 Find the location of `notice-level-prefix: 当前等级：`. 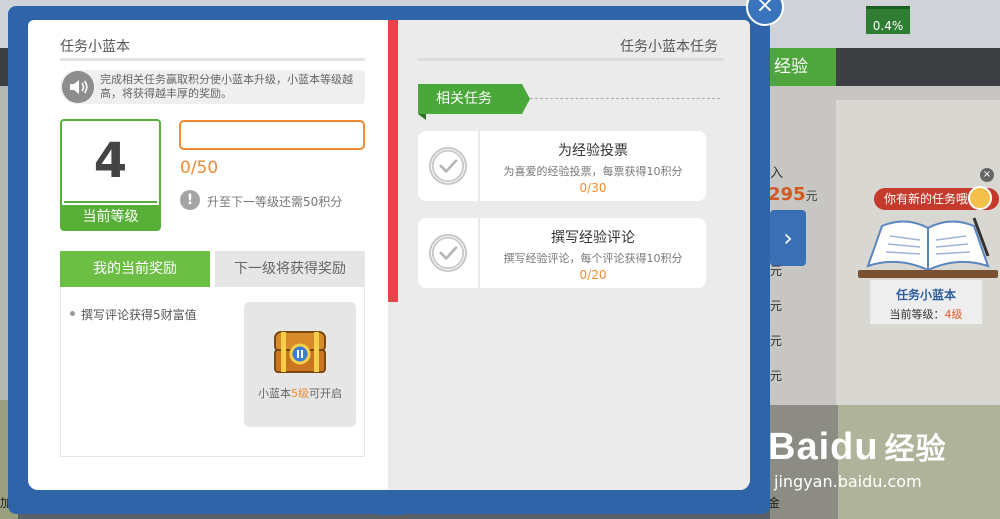

notice-level-prefix: 当前等级： is located at coordinates (917, 314).